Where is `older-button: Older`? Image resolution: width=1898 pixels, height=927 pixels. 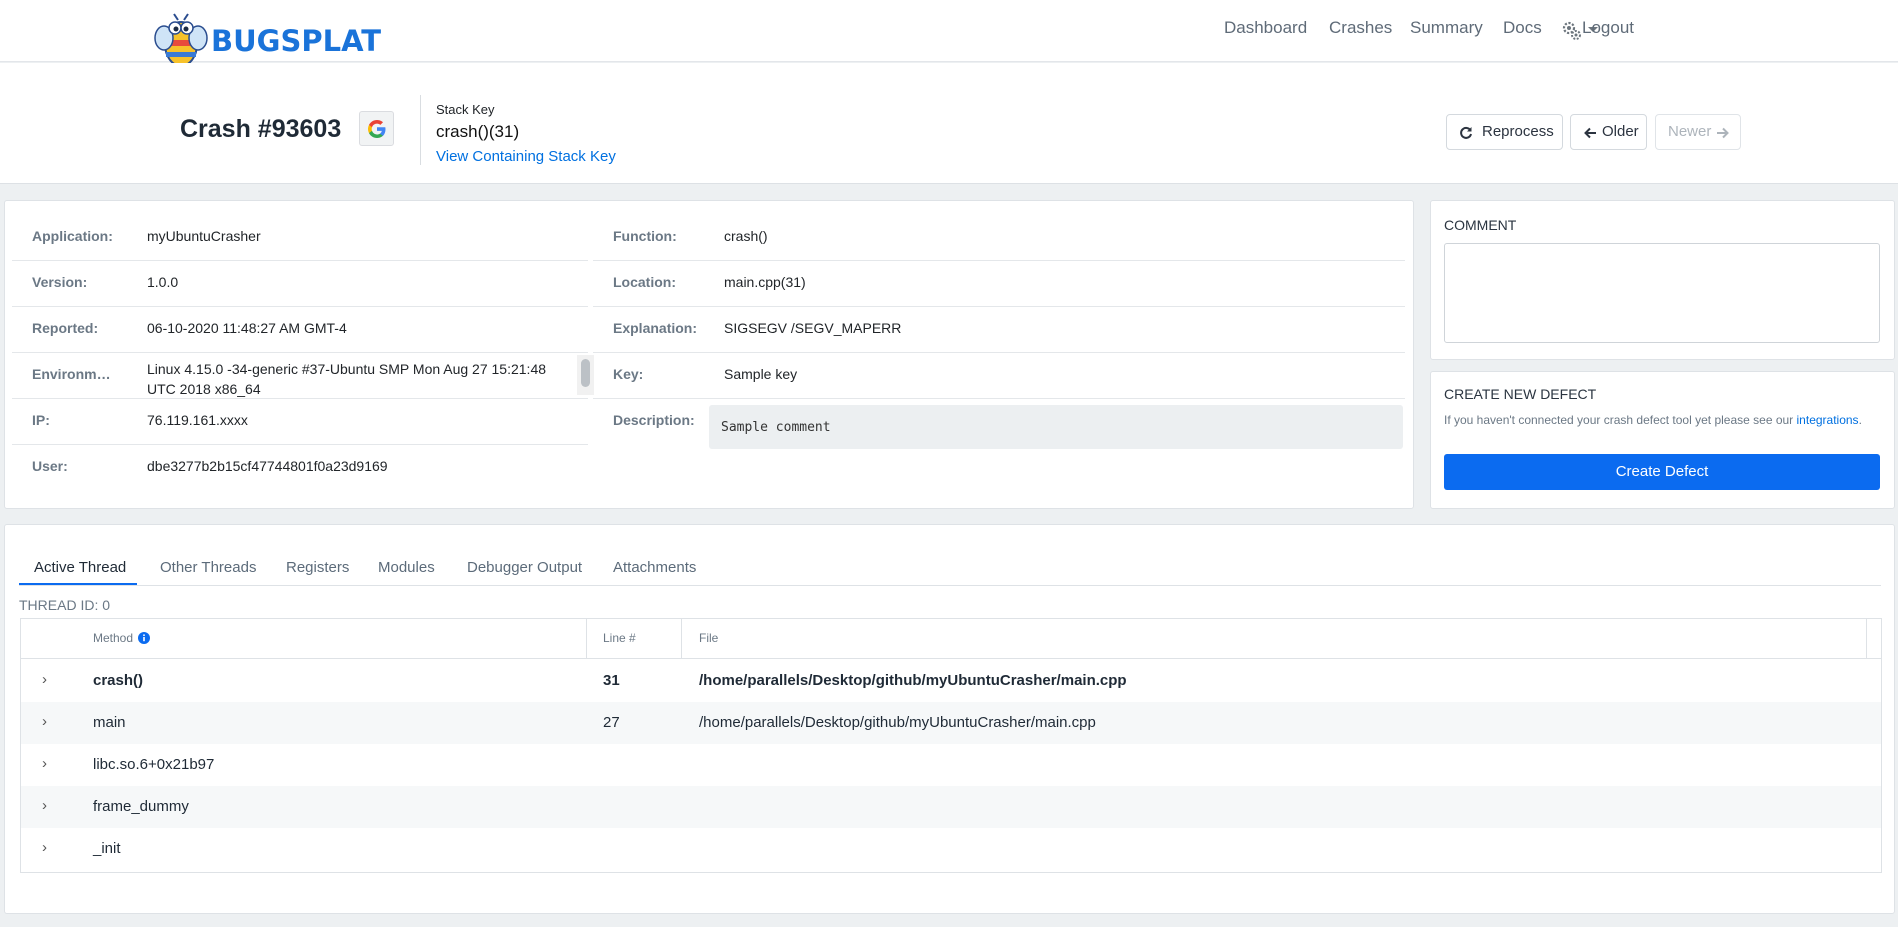 older-button: Older is located at coordinates (1608, 132).